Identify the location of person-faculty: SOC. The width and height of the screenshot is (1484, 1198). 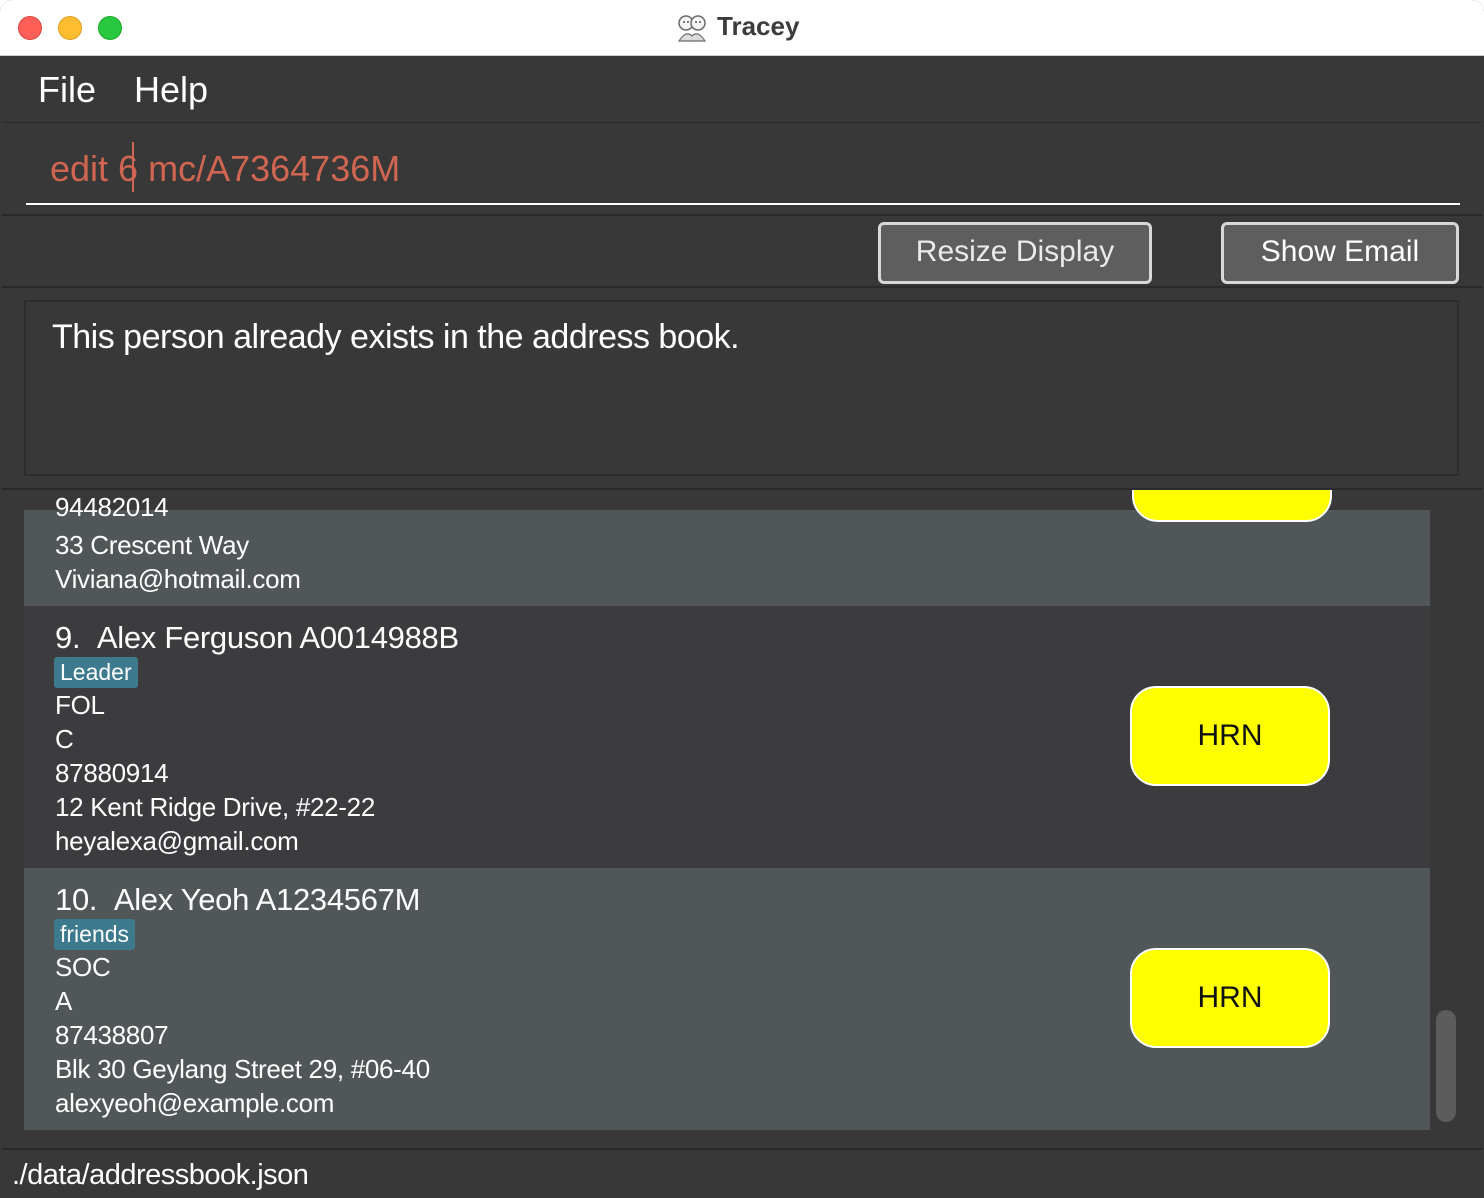
(83, 967).